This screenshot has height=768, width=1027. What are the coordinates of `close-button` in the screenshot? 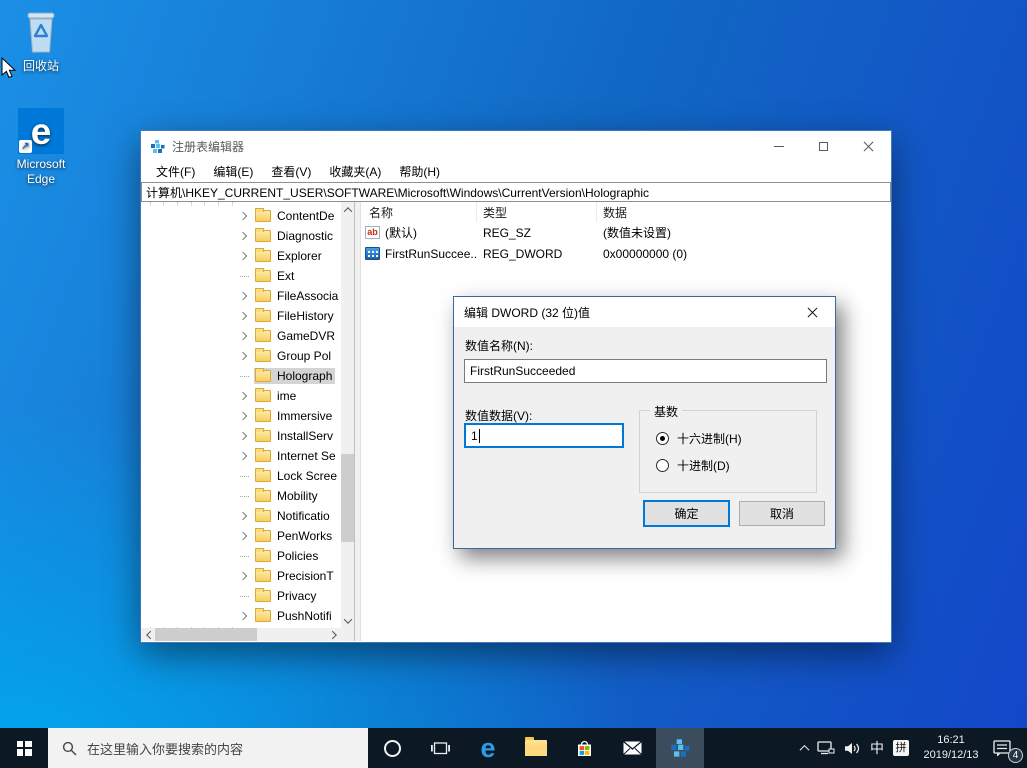 It's located at (868, 146).